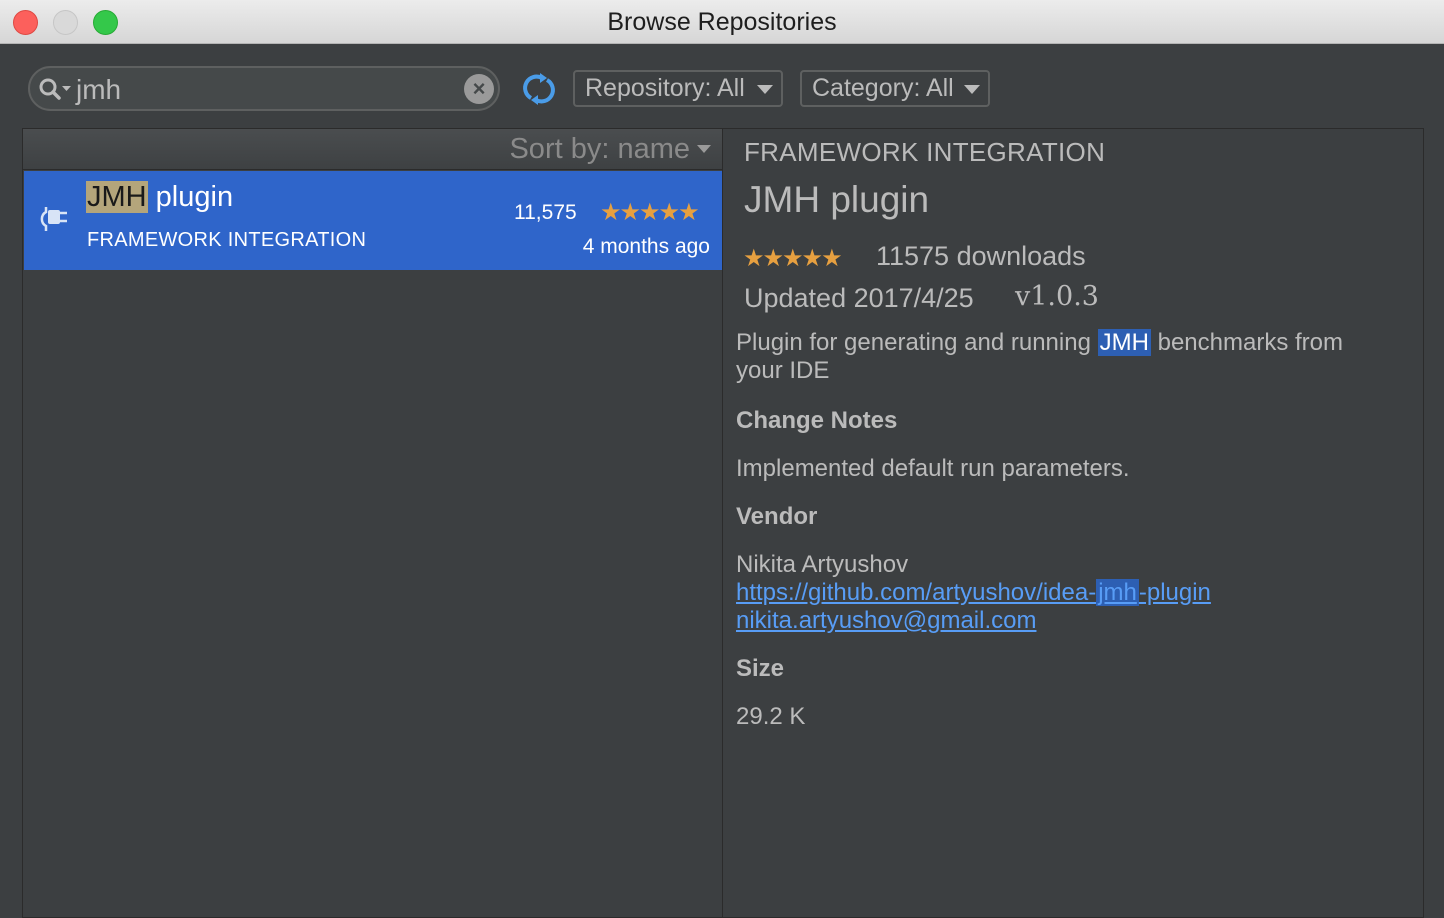 This screenshot has width=1444, height=918. I want to click on size-heading: Size, so click(760, 668).